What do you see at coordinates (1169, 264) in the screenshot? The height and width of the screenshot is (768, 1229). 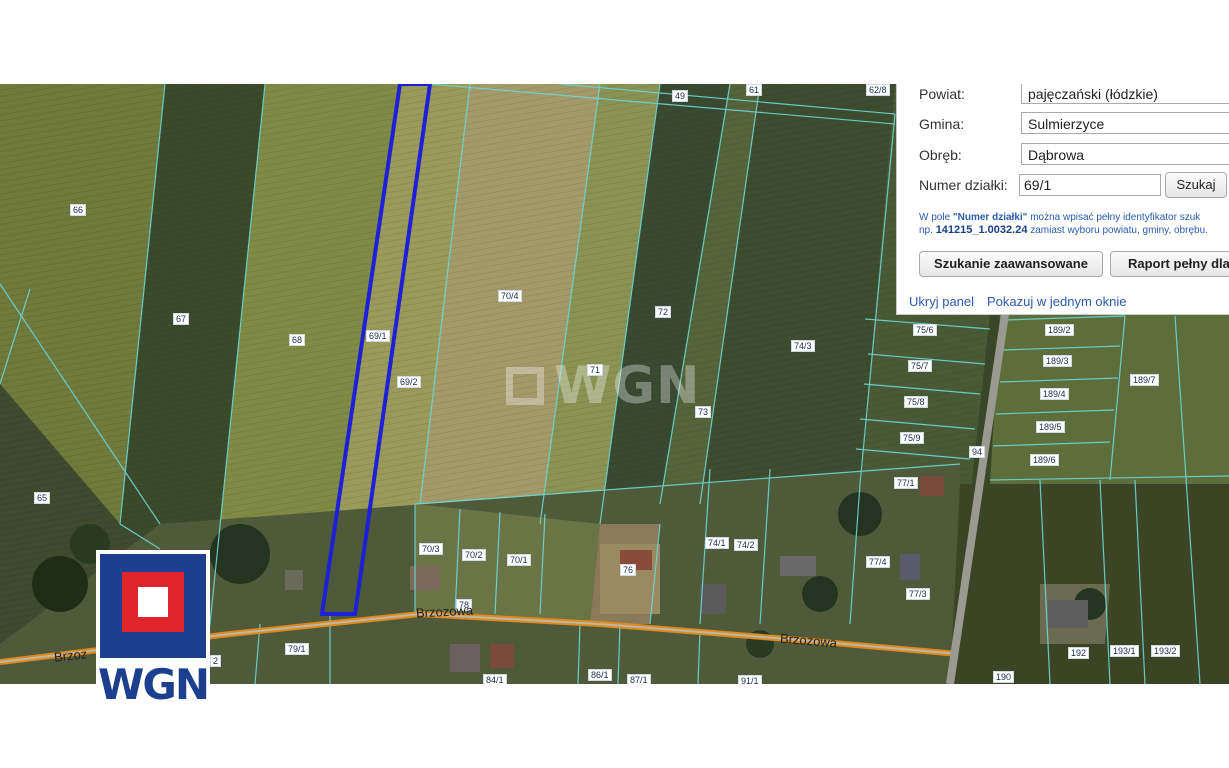 I see `full-report-button: Raport pełny dla` at bounding box center [1169, 264].